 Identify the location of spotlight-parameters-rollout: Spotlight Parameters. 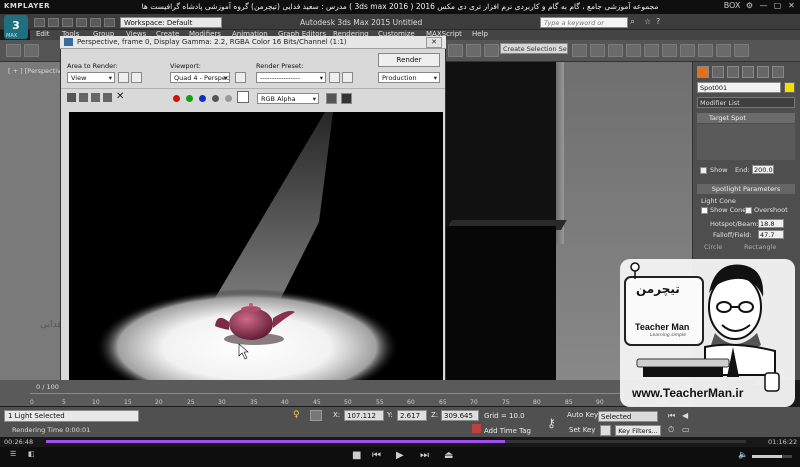
(746, 189).